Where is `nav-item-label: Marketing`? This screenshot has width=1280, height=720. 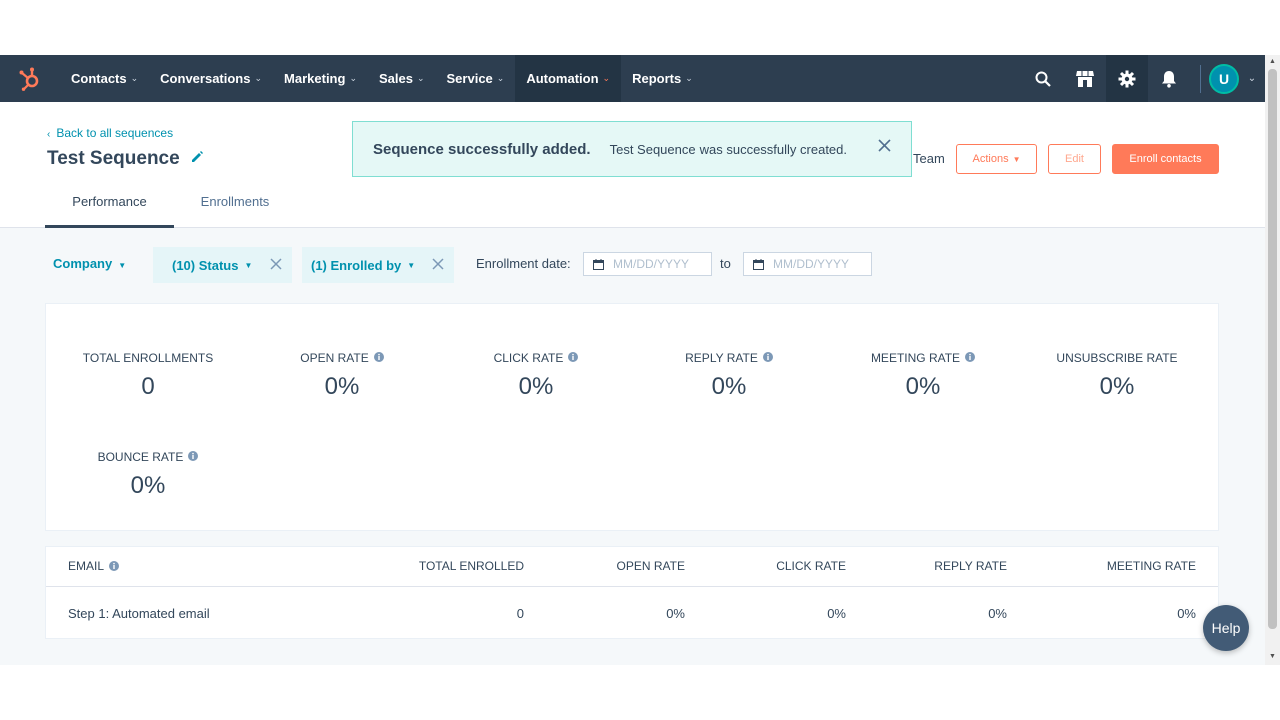 nav-item-label: Marketing is located at coordinates (315, 78).